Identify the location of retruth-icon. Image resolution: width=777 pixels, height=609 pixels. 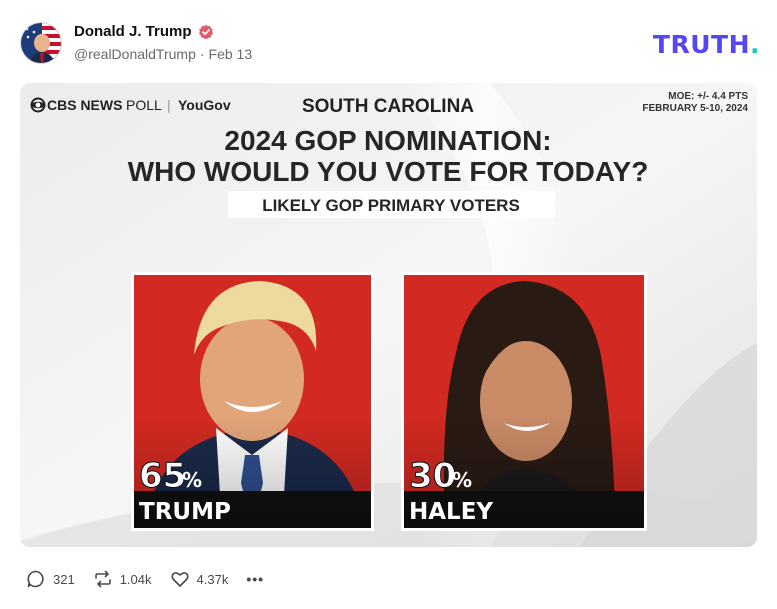
(103, 579).